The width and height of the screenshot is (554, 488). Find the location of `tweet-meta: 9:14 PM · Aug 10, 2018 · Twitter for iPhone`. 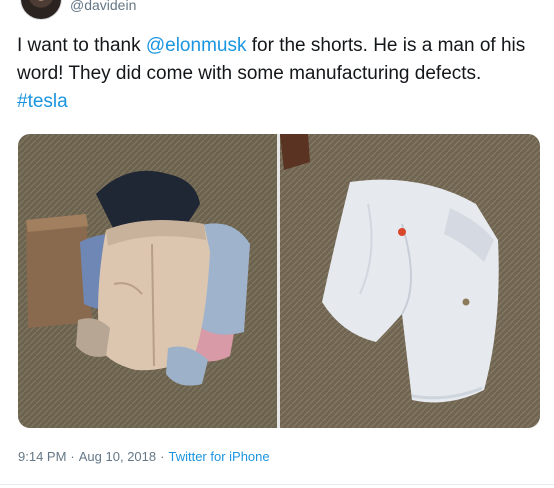

tweet-meta: 9:14 PM · Aug 10, 2018 · Twitter for iPhone is located at coordinates (144, 457).